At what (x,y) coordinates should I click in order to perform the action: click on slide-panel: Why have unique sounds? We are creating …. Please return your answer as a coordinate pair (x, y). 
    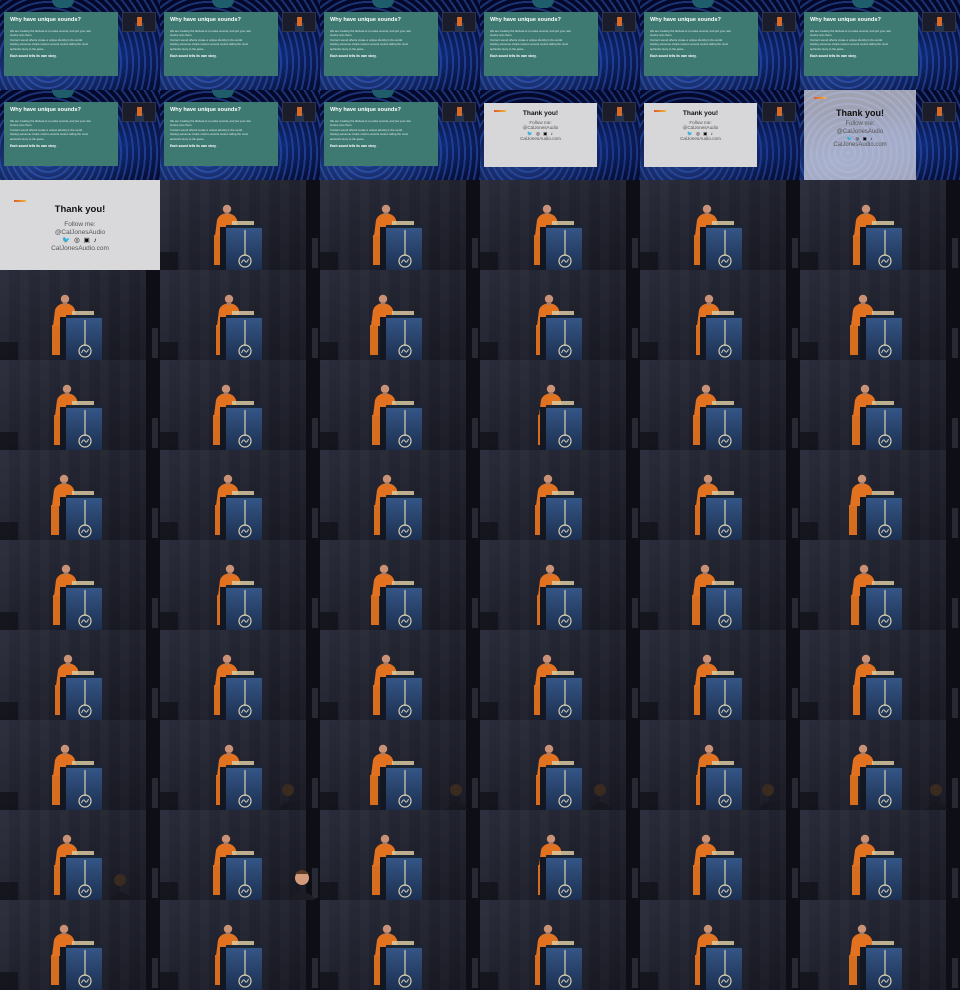
    Looking at the image, I should click on (381, 44).